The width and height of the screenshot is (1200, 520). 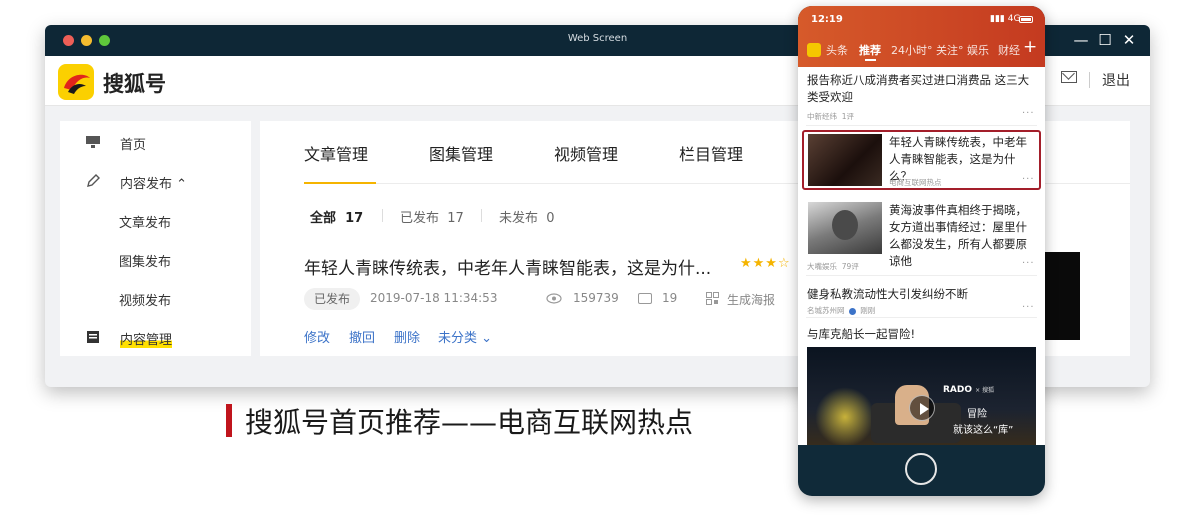 I want to click on view-count: 159739, so click(x=596, y=298).